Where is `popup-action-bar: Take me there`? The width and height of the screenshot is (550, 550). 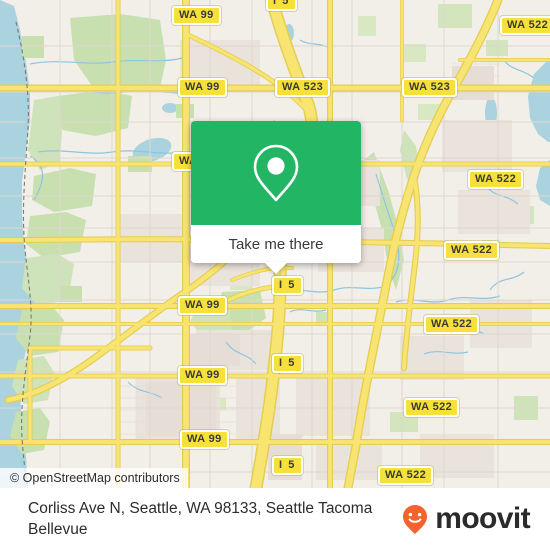
popup-action-bar: Take me there is located at coordinates (276, 244).